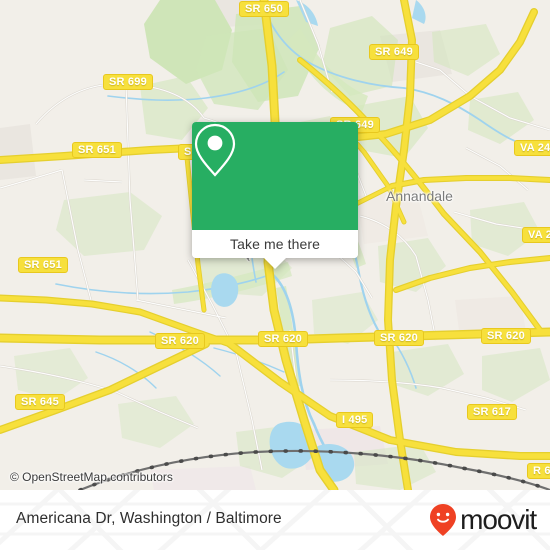 Image resolution: width=550 pixels, height=550 pixels. I want to click on road-shield-sr649-n: SR 649, so click(394, 52).